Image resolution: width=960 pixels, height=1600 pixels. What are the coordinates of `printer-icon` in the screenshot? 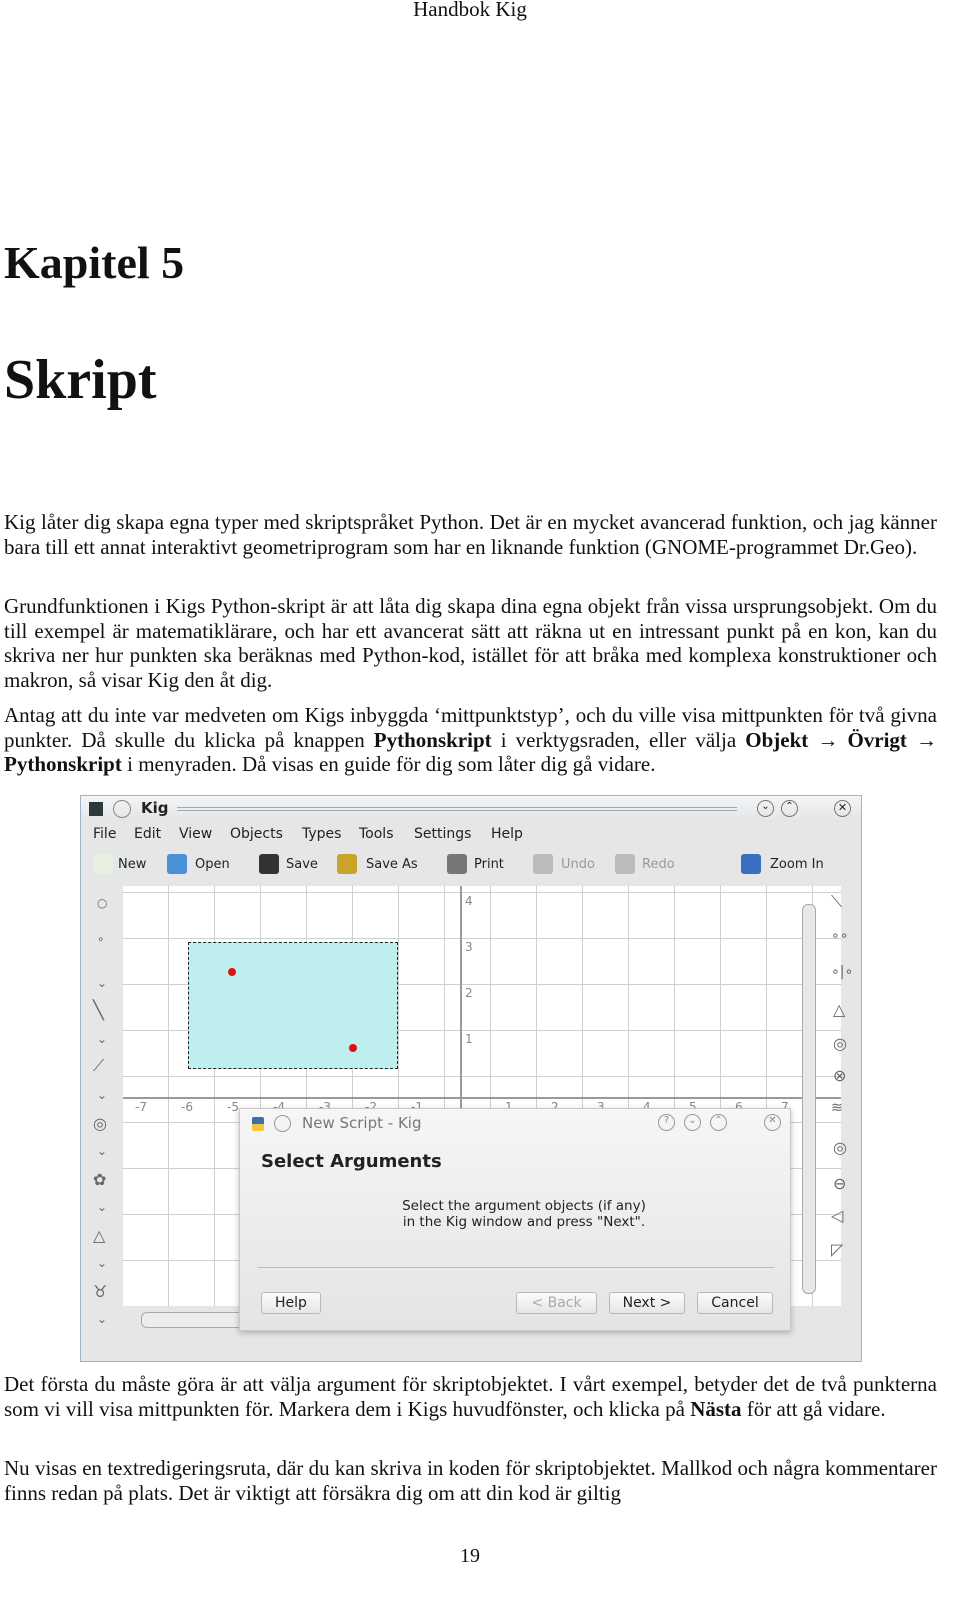 It's located at (457, 864).